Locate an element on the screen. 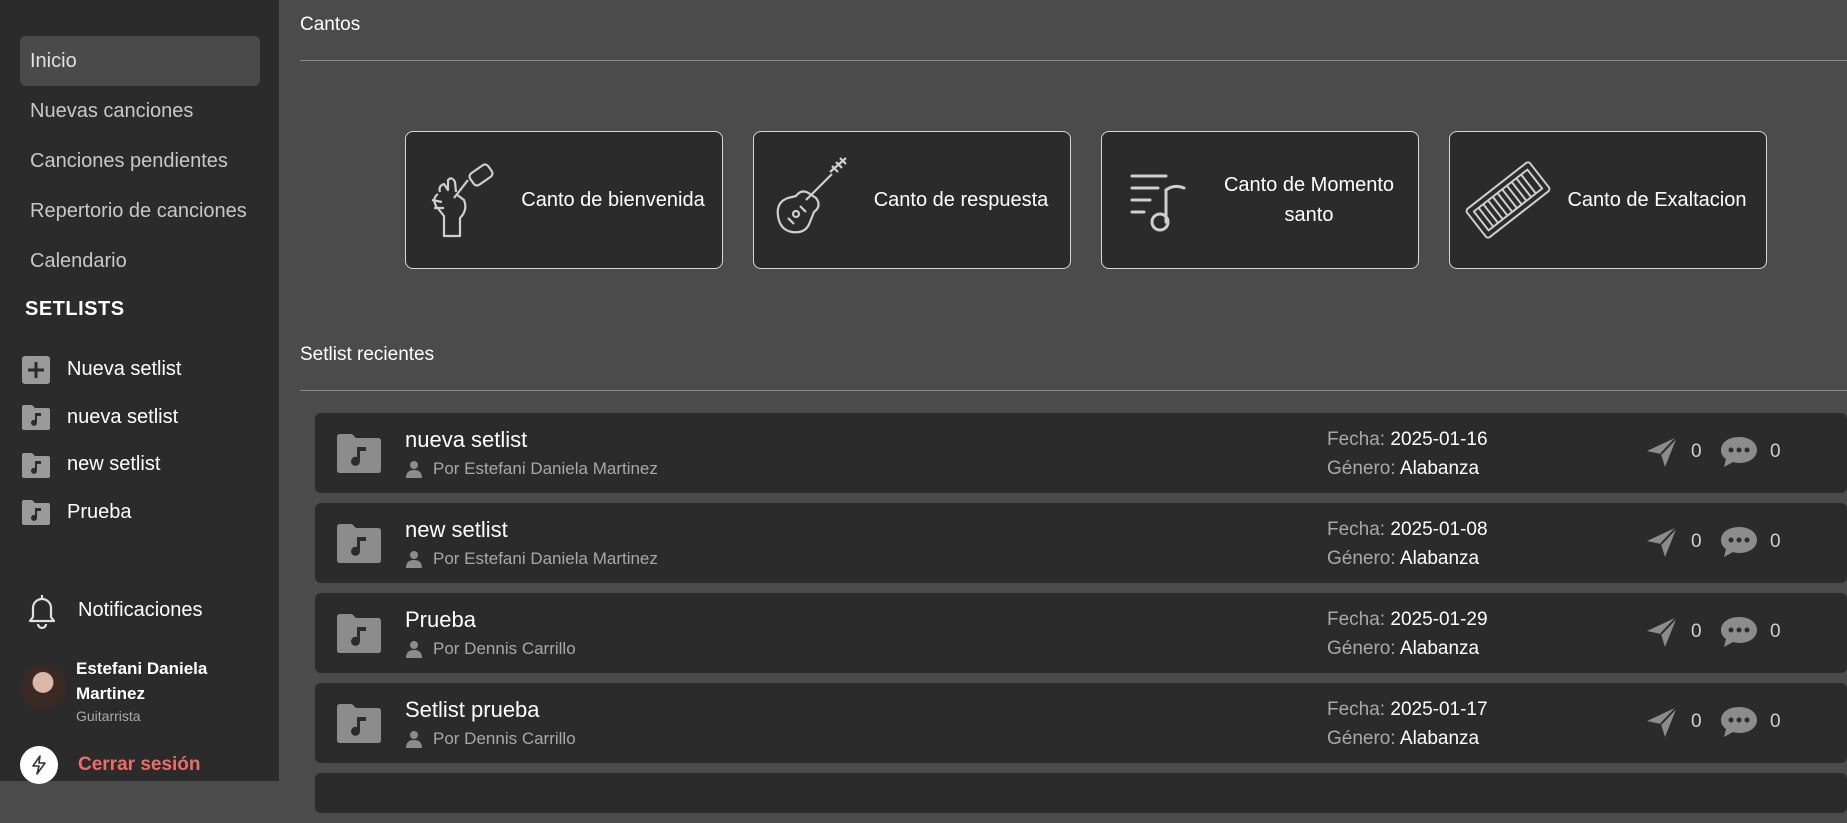 Image resolution: width=1847 pixels, height=823 pixels. sidebar-setlist-item: Prueba is located at coordinates (102, 513).